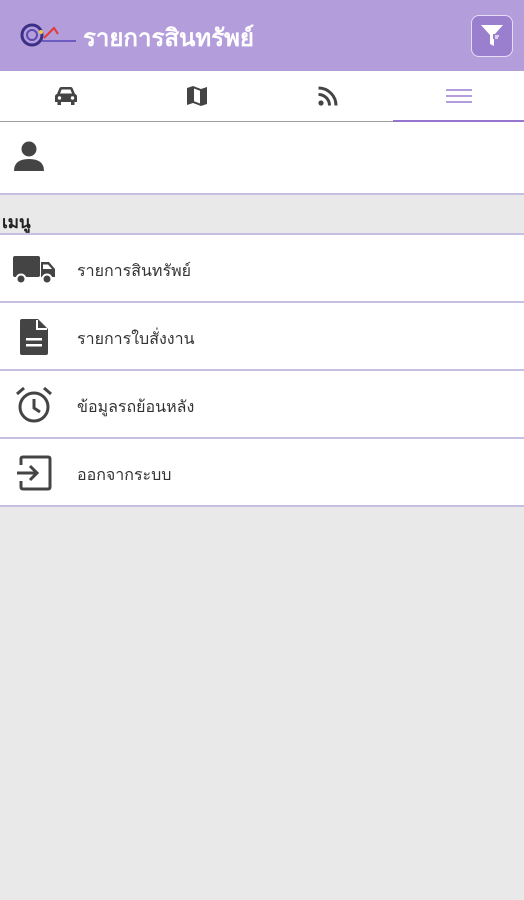 The width and height of the screenshot is (524, 900). What do you see at coordinates (262, 473) in the screenshot?
I see `menu-item-logout: ออกจากระบบ` at bounding box center [262, 473].